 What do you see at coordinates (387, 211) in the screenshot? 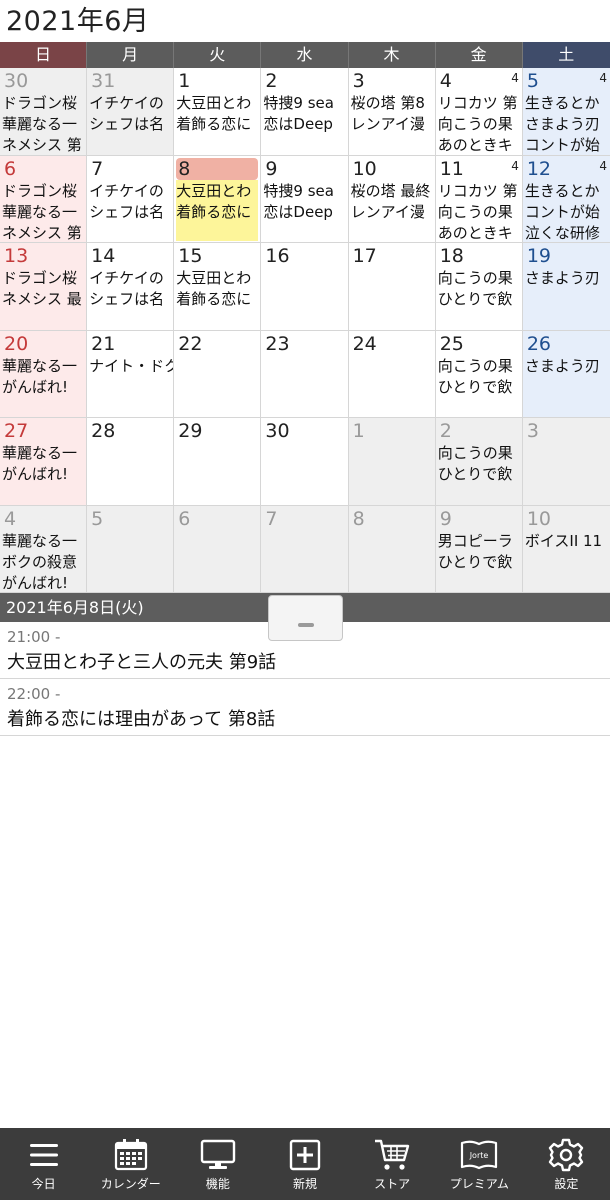
I see `day-event-label: レンアイ漫` at bounding box center [387, 211].